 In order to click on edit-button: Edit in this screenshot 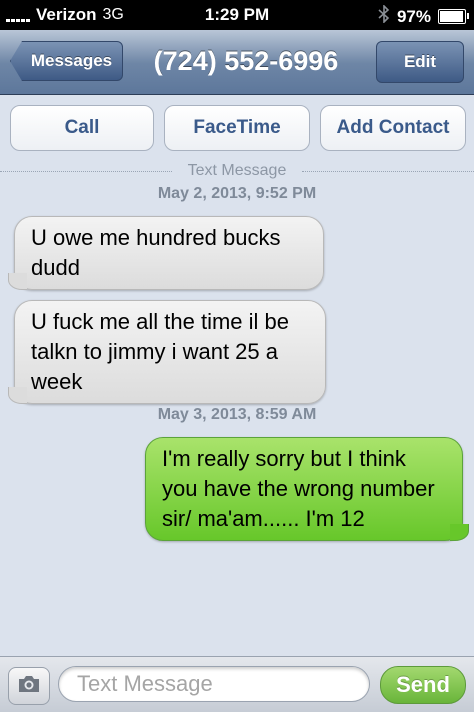, I will do `click(420, 62)`.